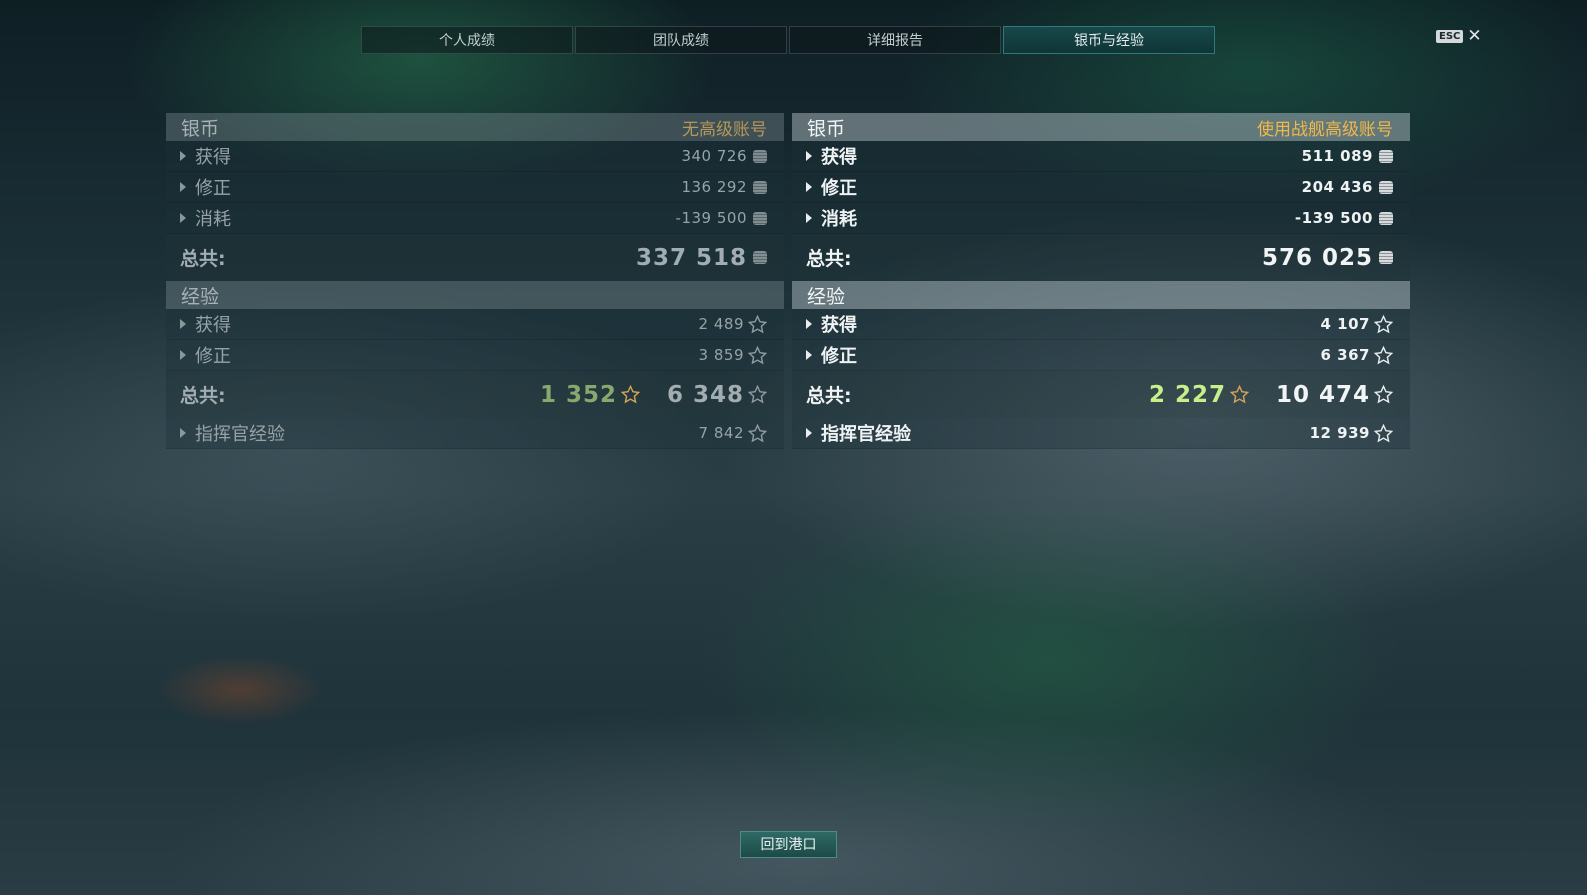 Image resolution: width=1587 pixels, height=895 pixels. I want to click on row-value: 340 726, so click(714, 156).